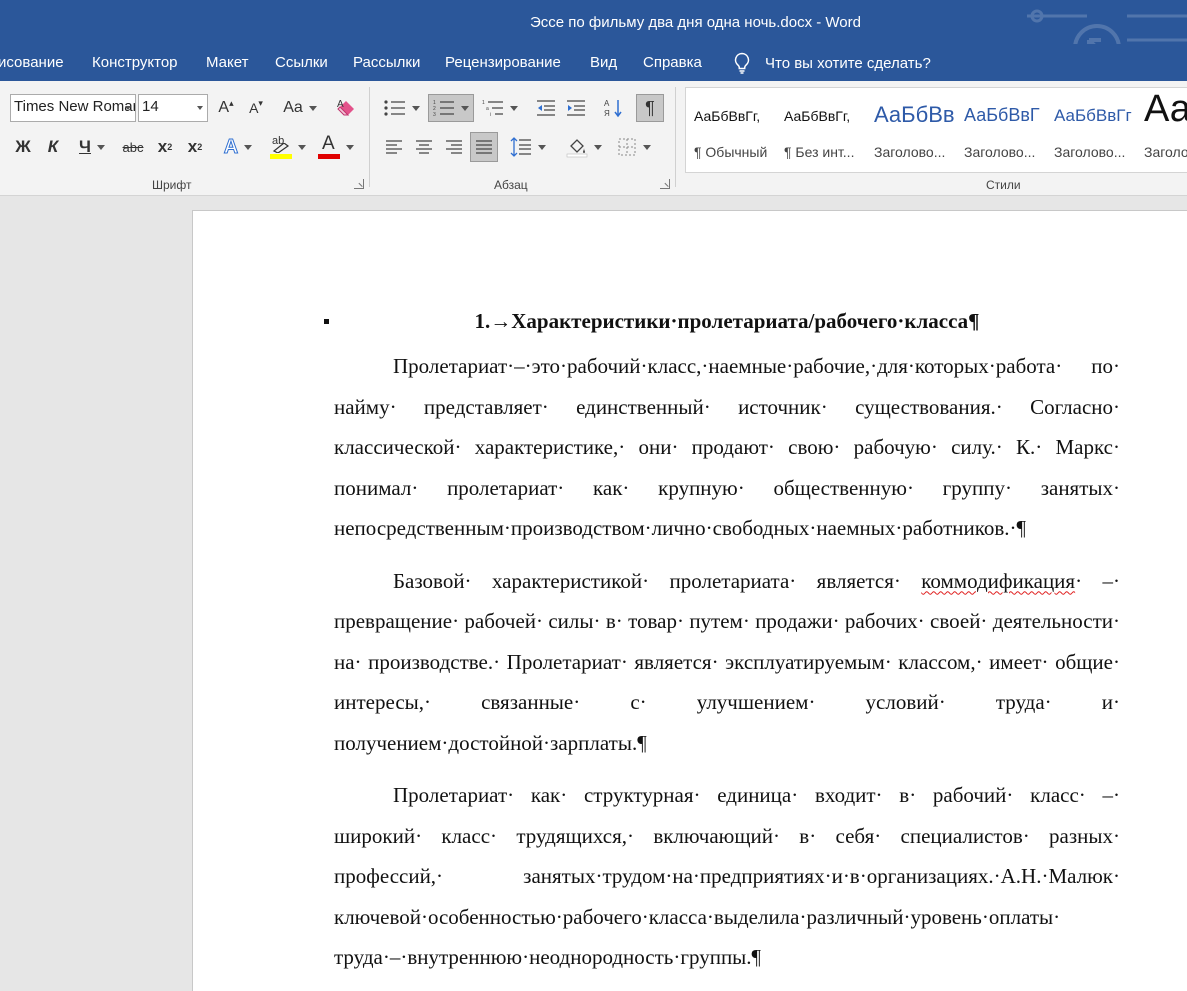 Image resolution: width=1187 pixels, height=991 pixels. I want to click on paragraph-mark-bullet-icon, so click(326, 321).